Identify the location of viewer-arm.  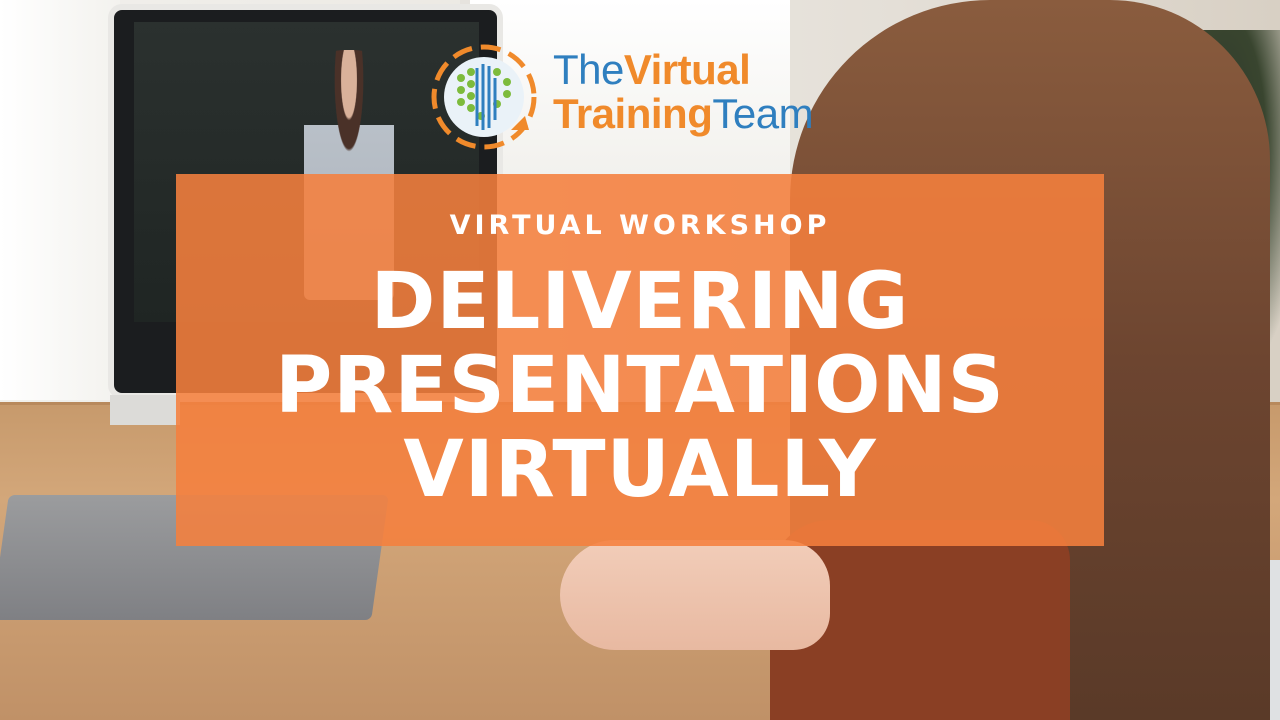
(695, 595).